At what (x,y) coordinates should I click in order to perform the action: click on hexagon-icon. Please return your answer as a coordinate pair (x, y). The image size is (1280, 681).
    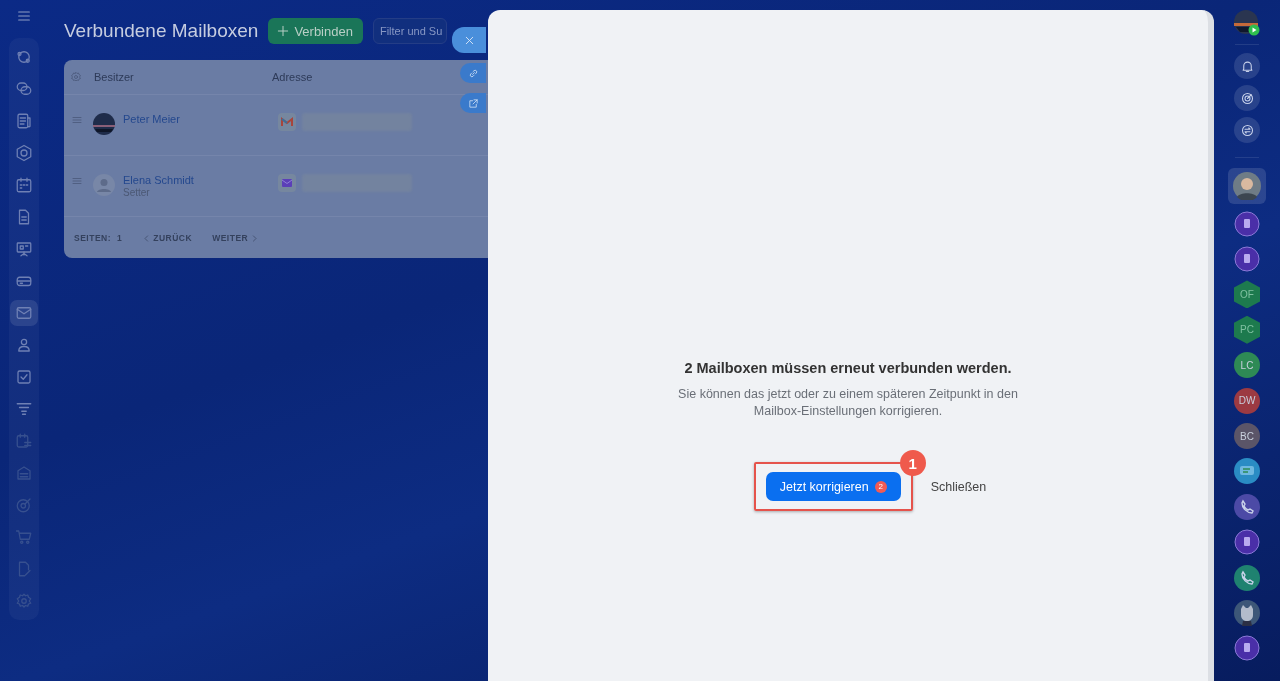
    Looking at the image, I should click on (24, 153).